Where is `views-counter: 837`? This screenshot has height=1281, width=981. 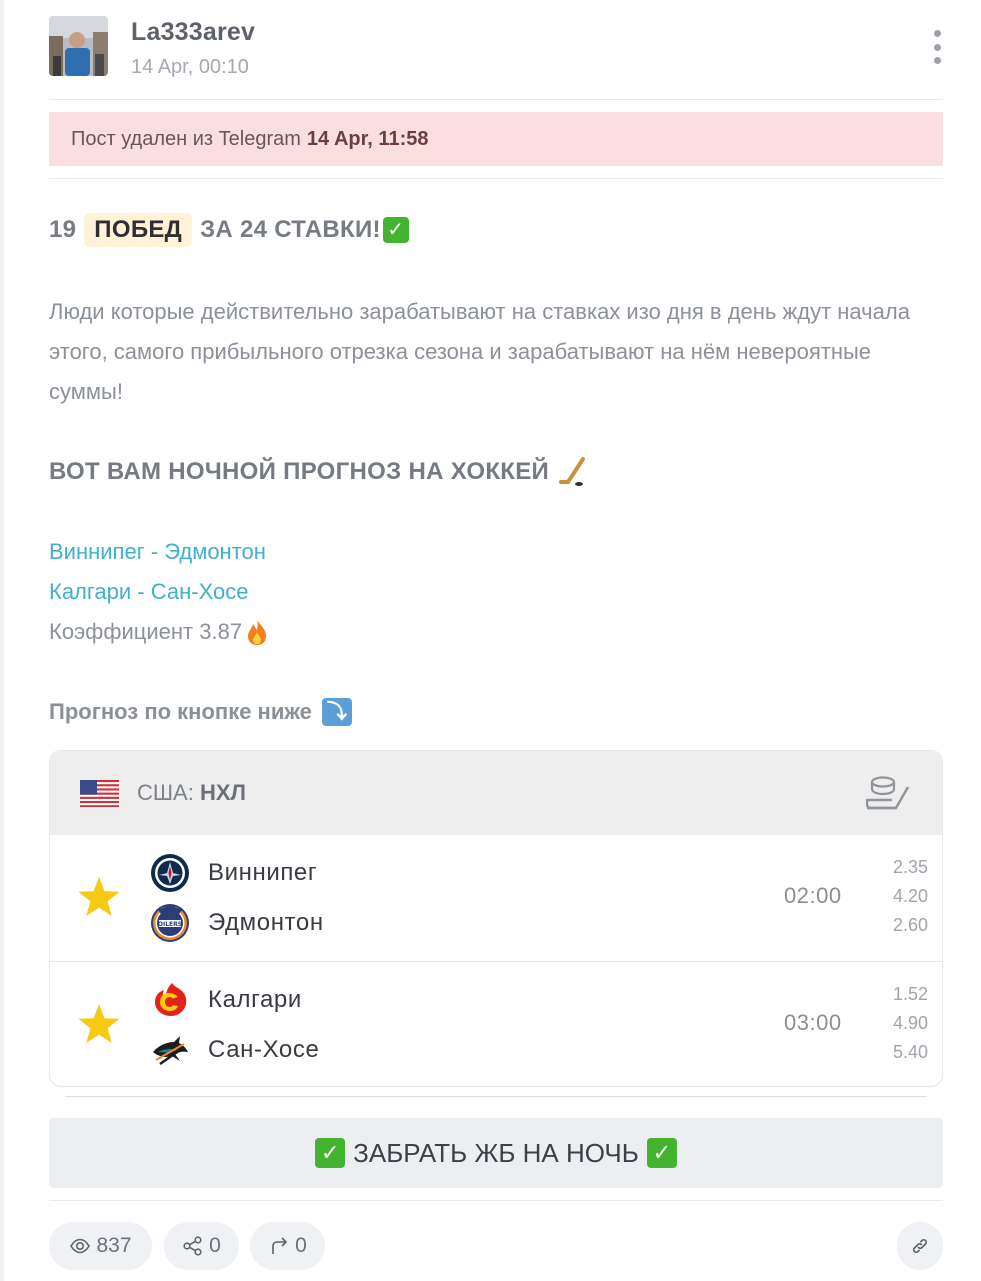 views-counter: 837 is located at coordinates (100, 1246).